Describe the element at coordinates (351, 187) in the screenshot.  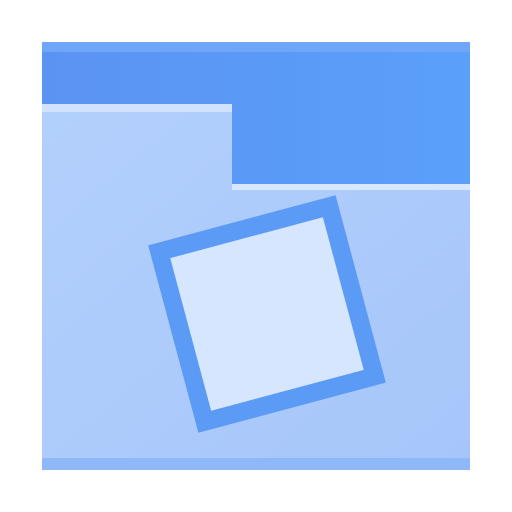
I see `folder-front-edge-right` at that location.